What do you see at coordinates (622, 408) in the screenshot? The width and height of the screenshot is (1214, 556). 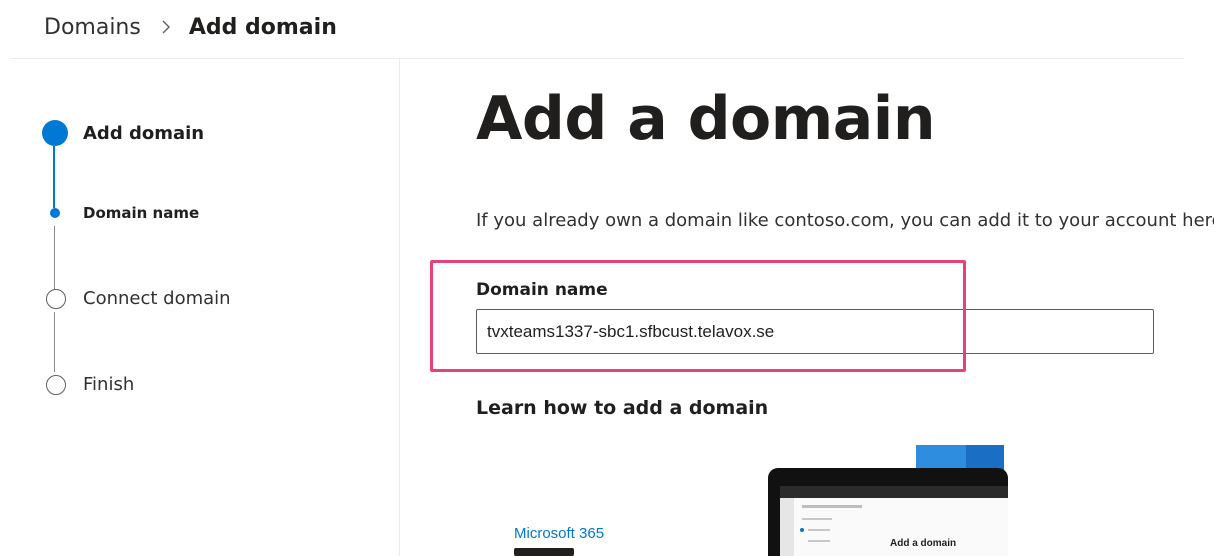 I see `learn-section-title: Learn how to add a domain` at bounding box center [622, 408].